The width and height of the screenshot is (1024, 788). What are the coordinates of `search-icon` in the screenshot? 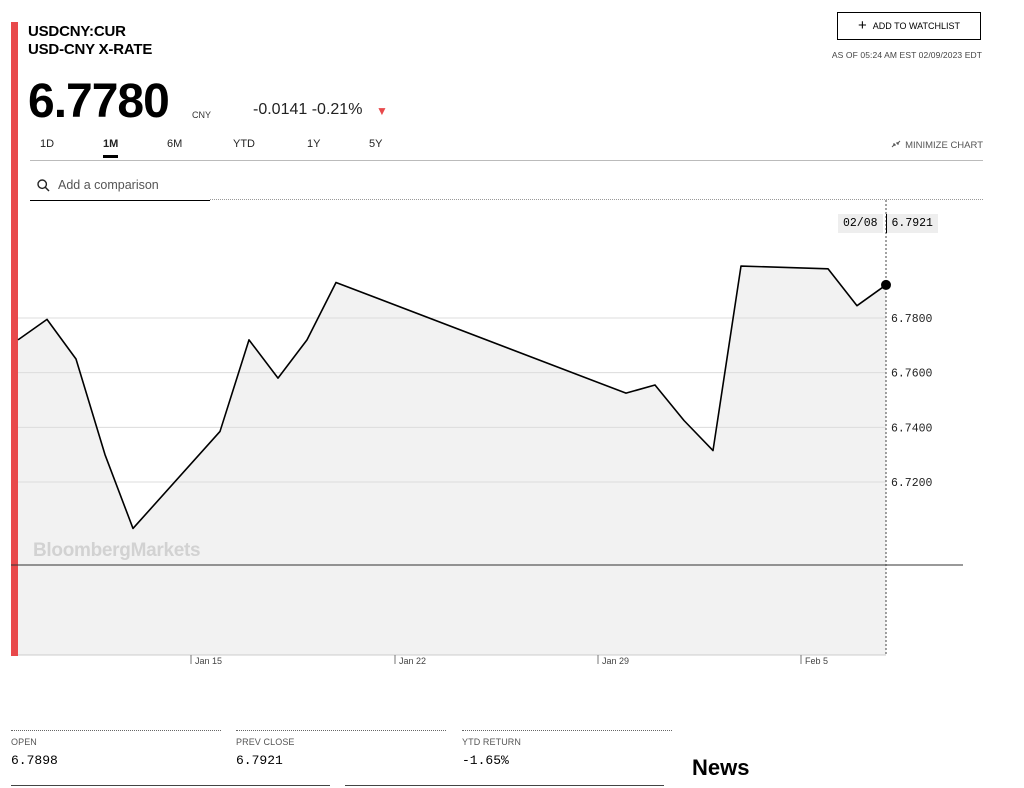 It's located at (43, 185).